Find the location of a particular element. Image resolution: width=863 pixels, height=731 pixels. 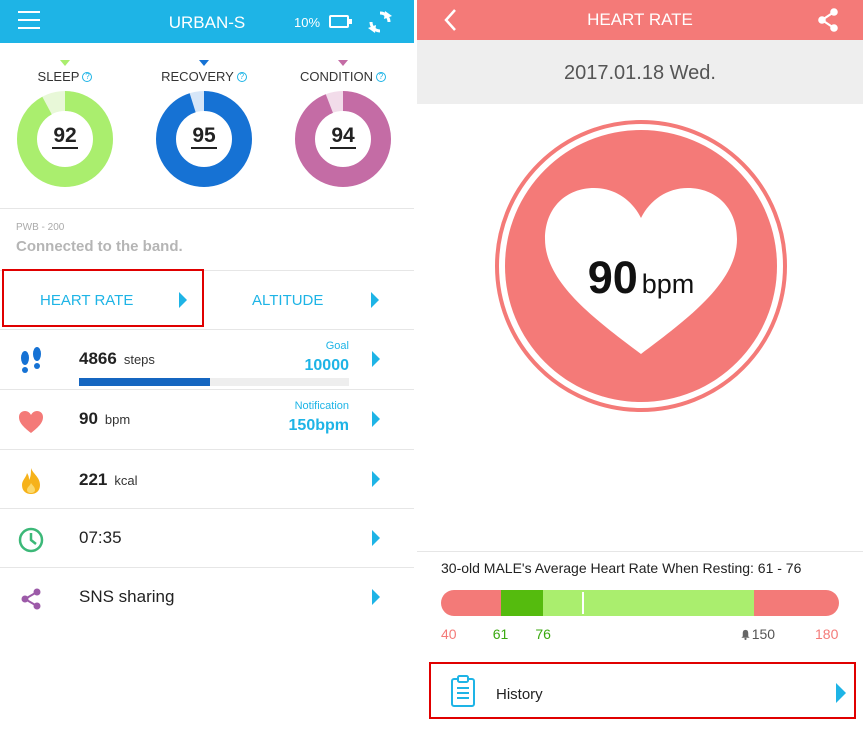

steps-row: 4866 steps Goal 10000 is located at coordinates (207, 359).